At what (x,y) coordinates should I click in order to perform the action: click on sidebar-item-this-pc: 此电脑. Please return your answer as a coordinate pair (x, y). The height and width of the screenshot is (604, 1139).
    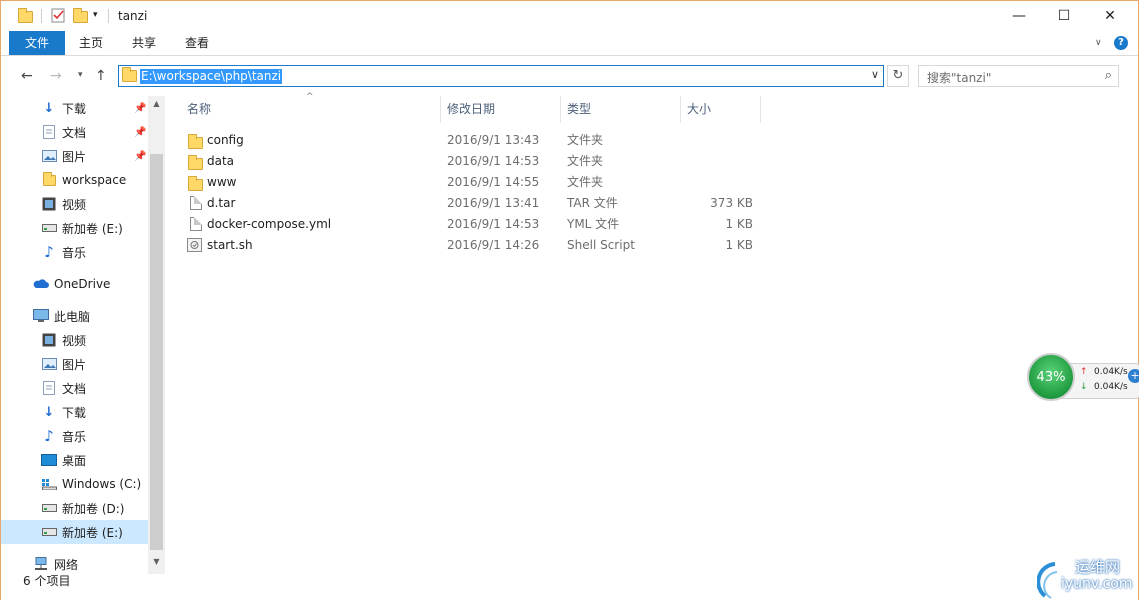
    Looking at the image, I should click on (74, 316).